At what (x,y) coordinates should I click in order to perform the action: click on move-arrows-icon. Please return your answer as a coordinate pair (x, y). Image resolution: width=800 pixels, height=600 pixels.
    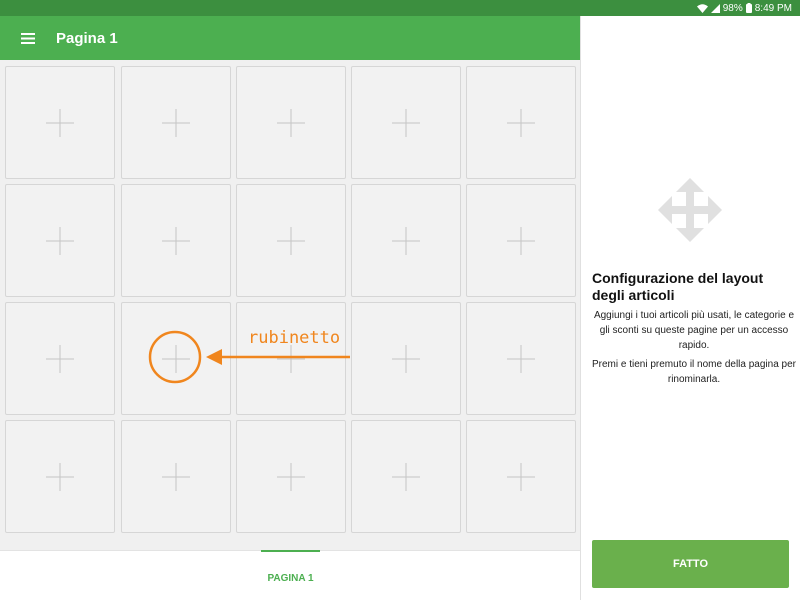
    Looking at the image, I should click on (690, 212).